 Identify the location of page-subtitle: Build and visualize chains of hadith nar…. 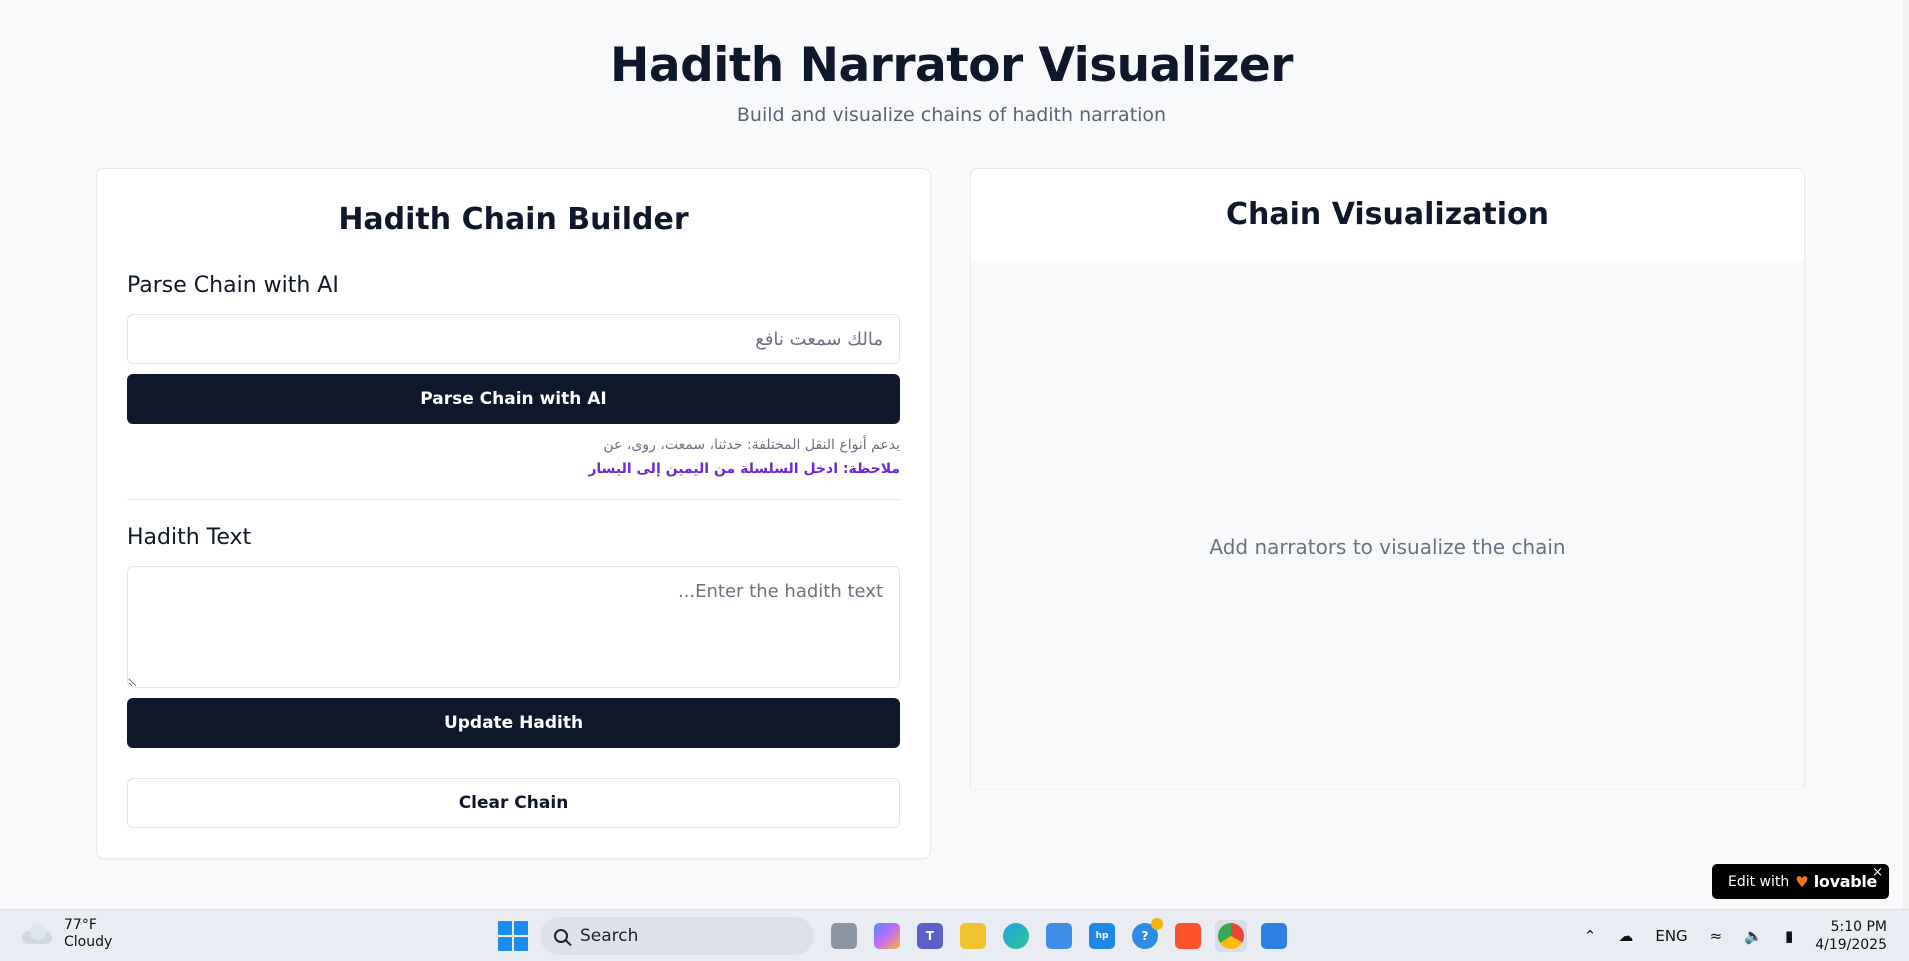
(951, 115).